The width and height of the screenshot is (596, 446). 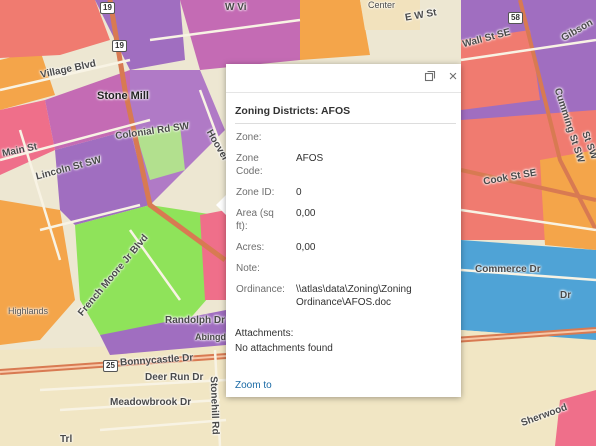 I want to click on attachments-label: Attachments:, so click(x=264, y=333).